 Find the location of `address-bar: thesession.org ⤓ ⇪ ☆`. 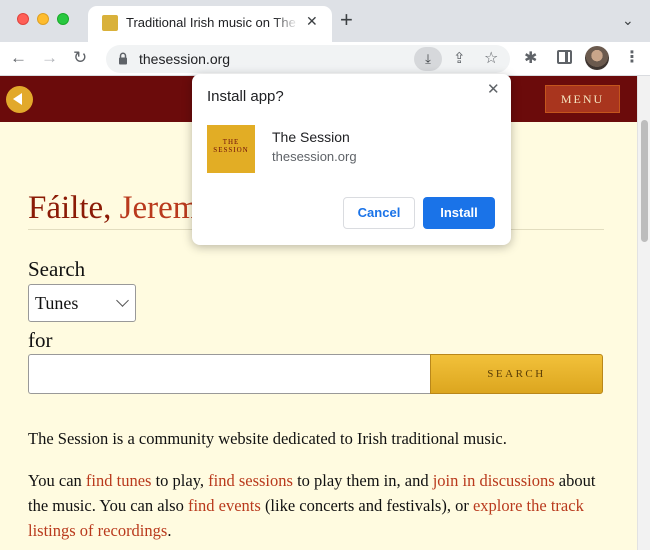

address-bar: thesession.org ⤓ ⇪ ☆ is located at coordinates (308, 59).